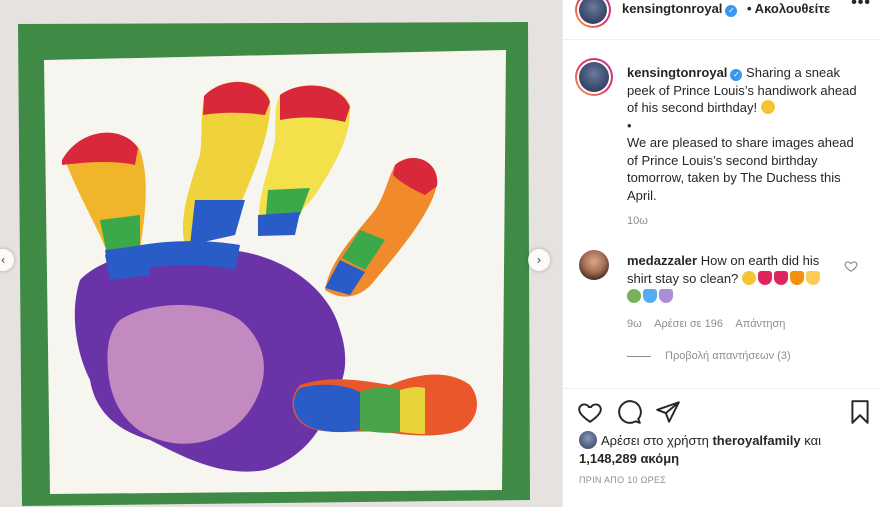 Image resolution: width=880 pixels, height=507 pixels. What do you see at coordinates (629, 412) in the screenshot?
I see `comment-icon` at bounding box center [629, 412].